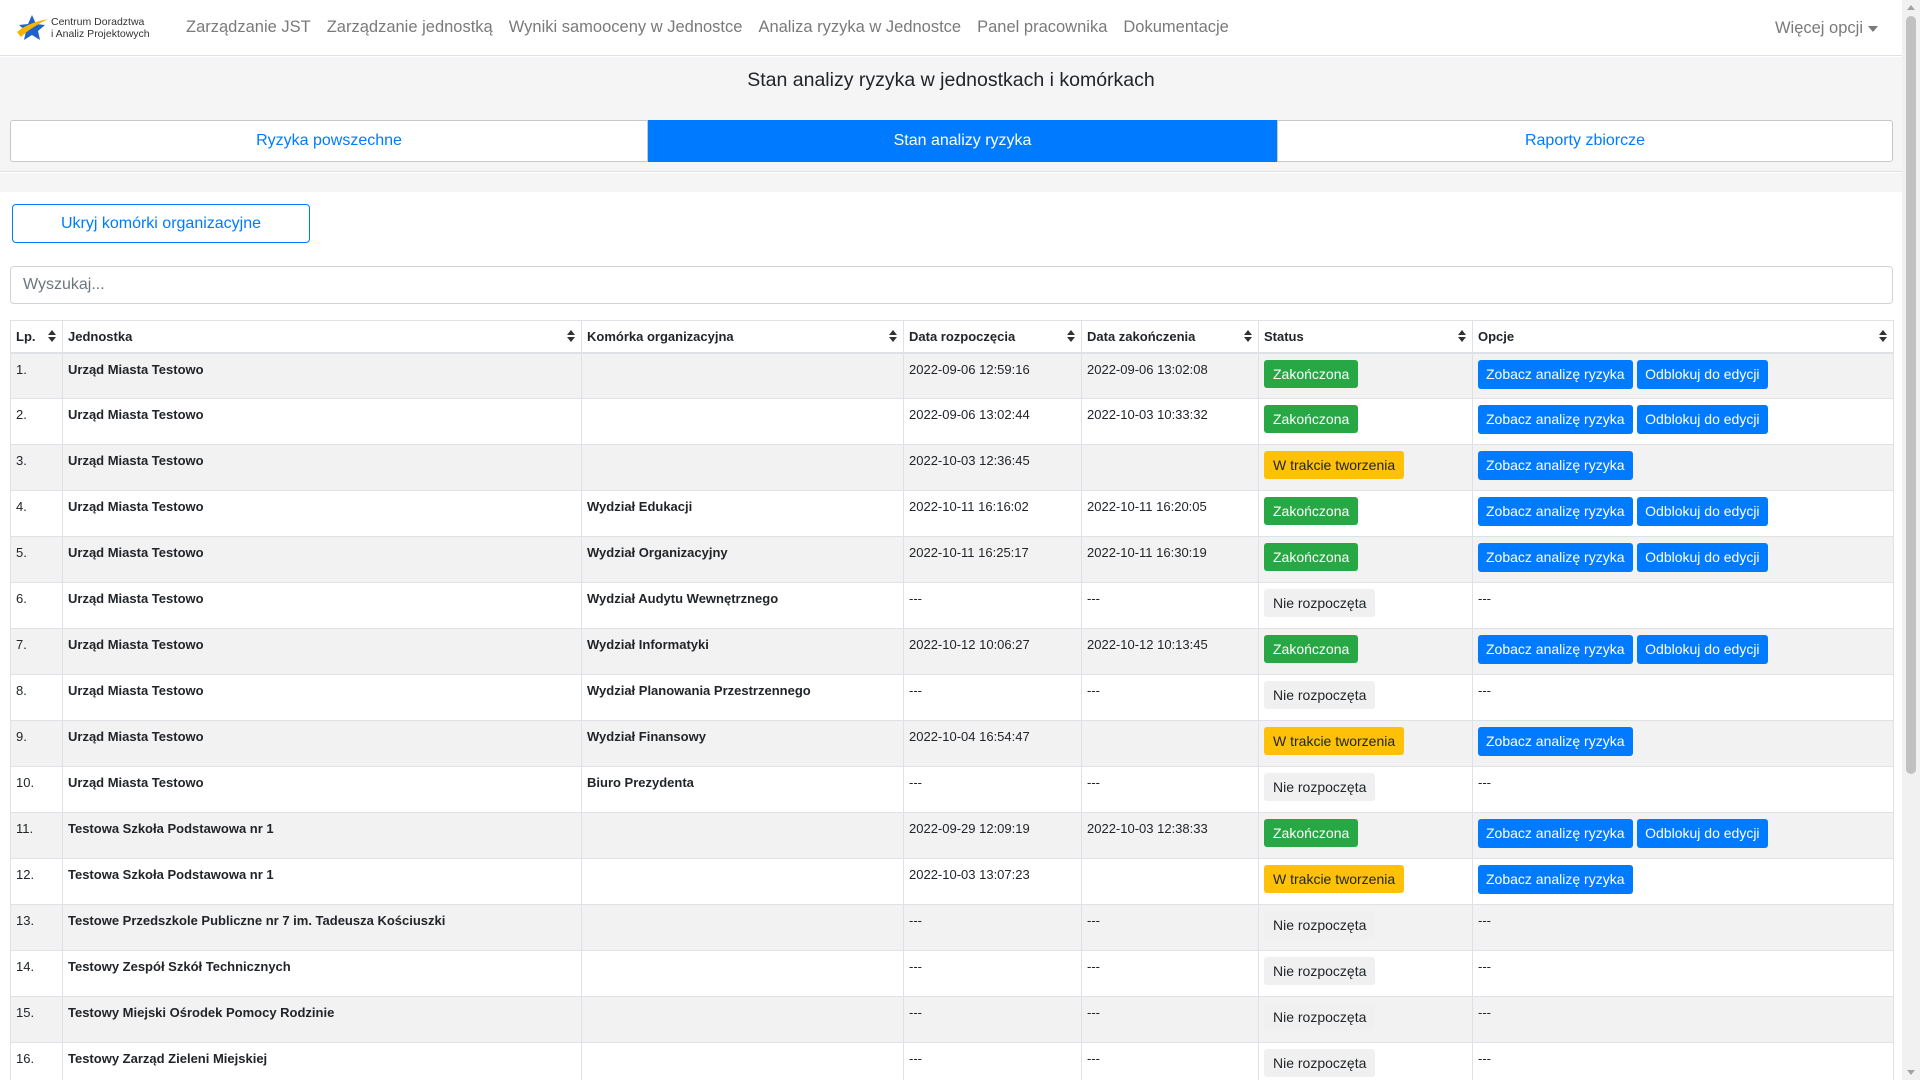  I want to click on cell-komorka: Wydział Informatyki, so click(742, 651).